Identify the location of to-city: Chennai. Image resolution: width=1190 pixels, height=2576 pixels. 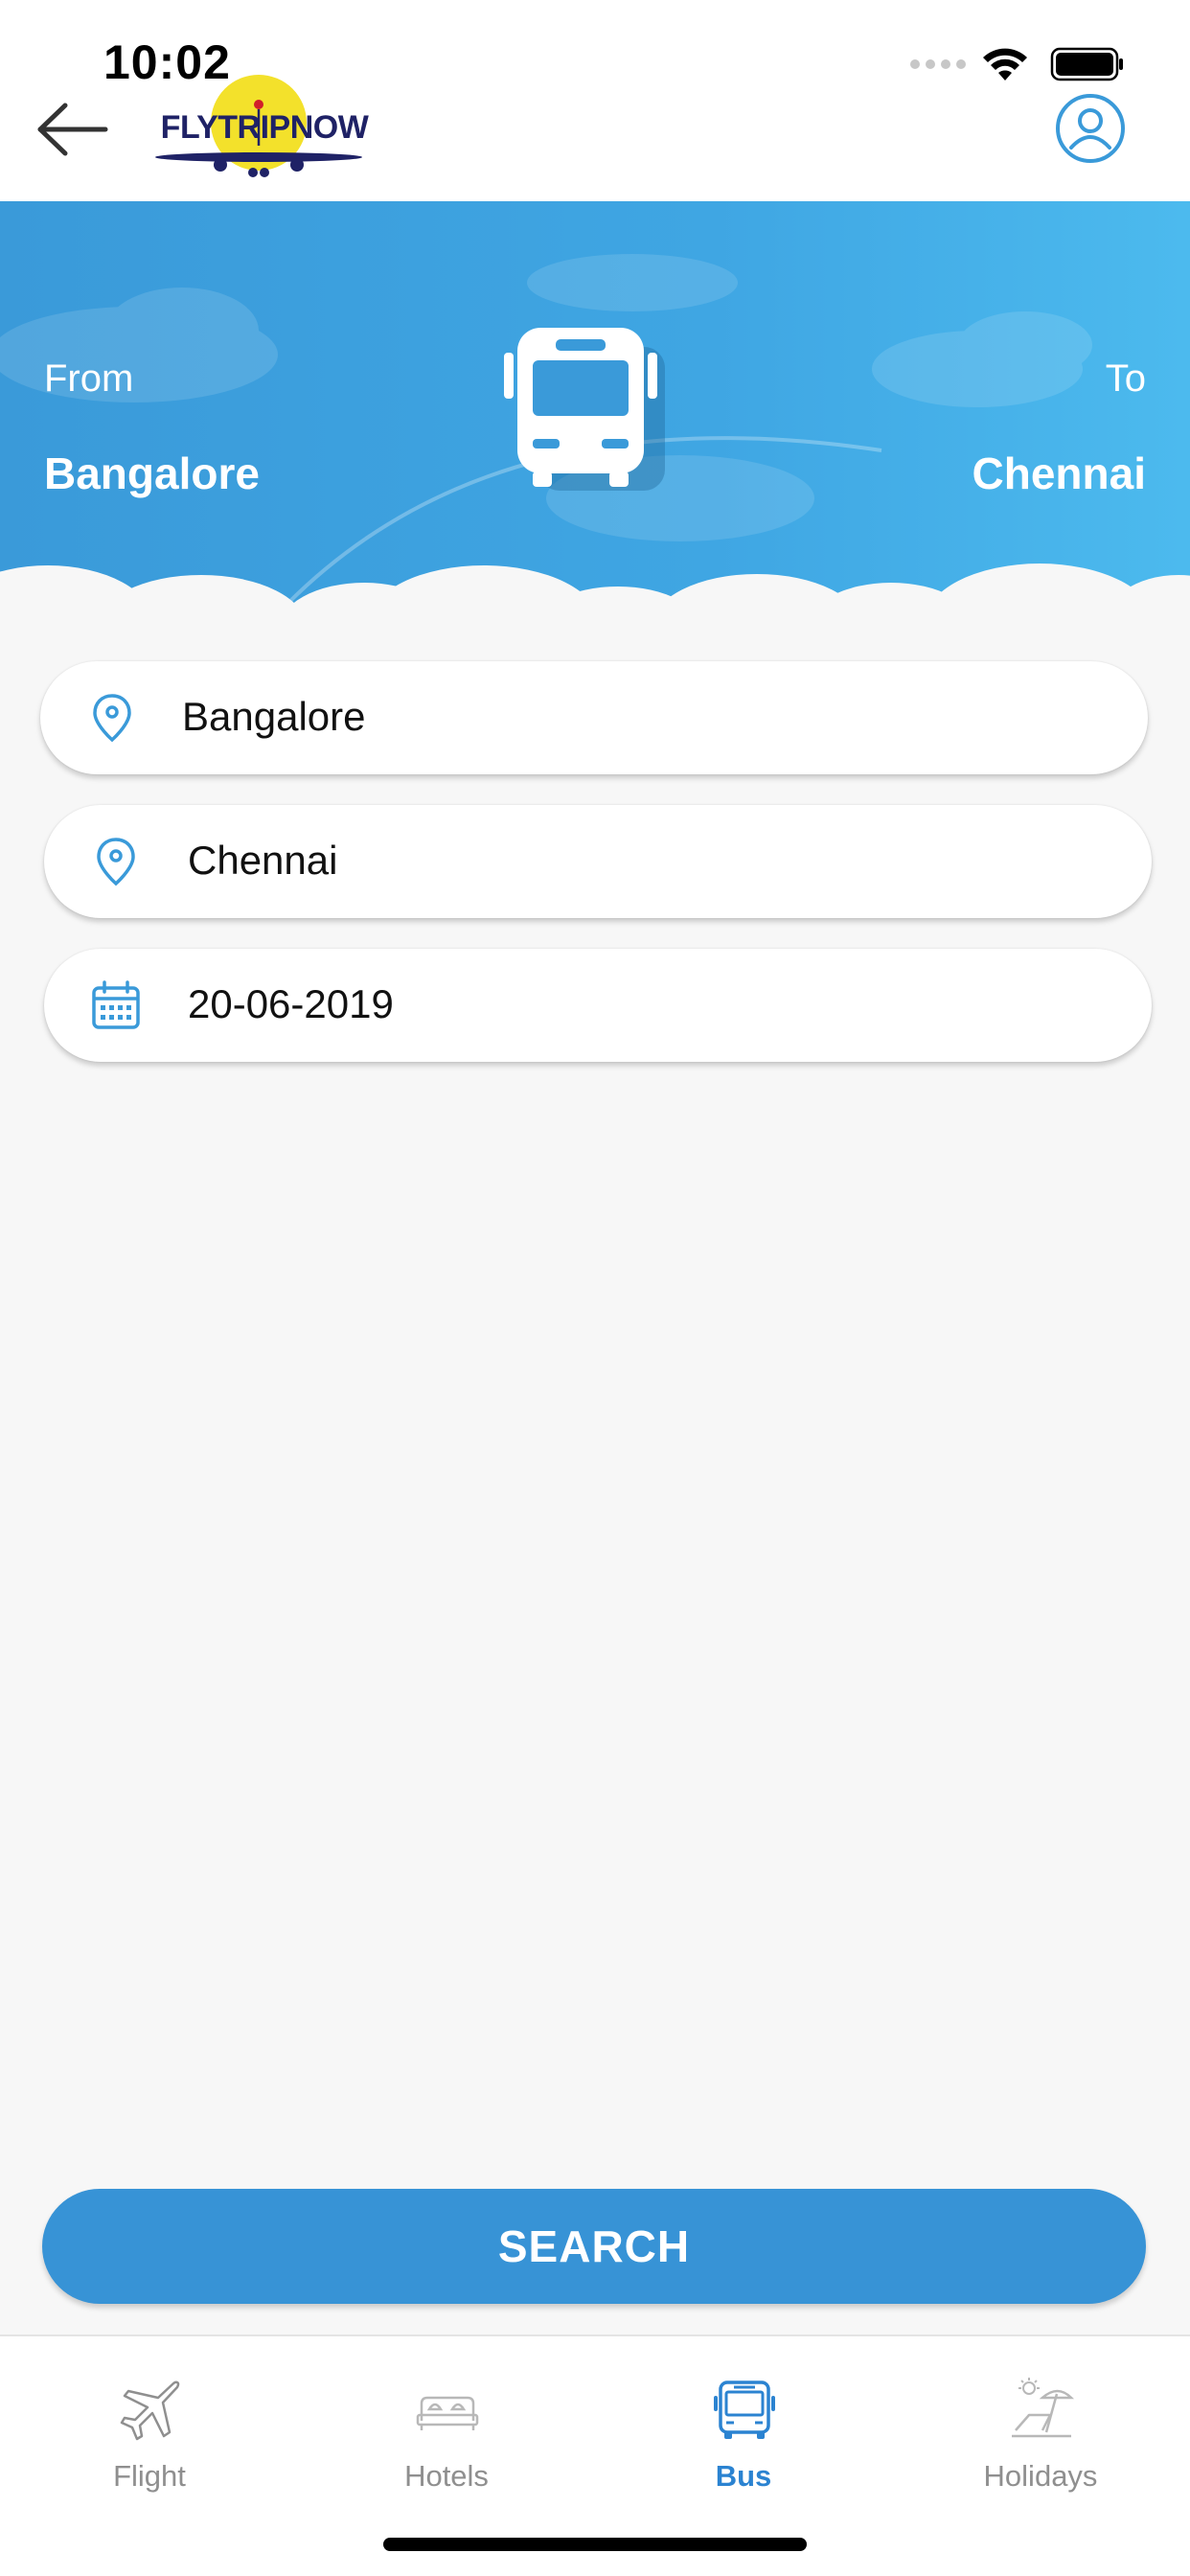
(1059, 473).